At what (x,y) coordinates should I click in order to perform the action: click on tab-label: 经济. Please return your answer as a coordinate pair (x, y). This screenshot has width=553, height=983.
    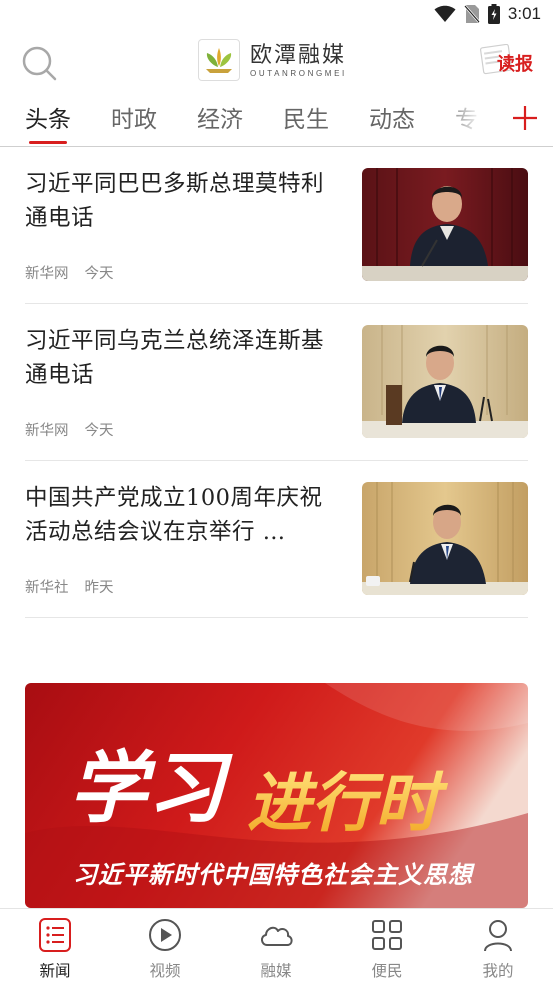
    Looking at the image, I should click on (220, 120).